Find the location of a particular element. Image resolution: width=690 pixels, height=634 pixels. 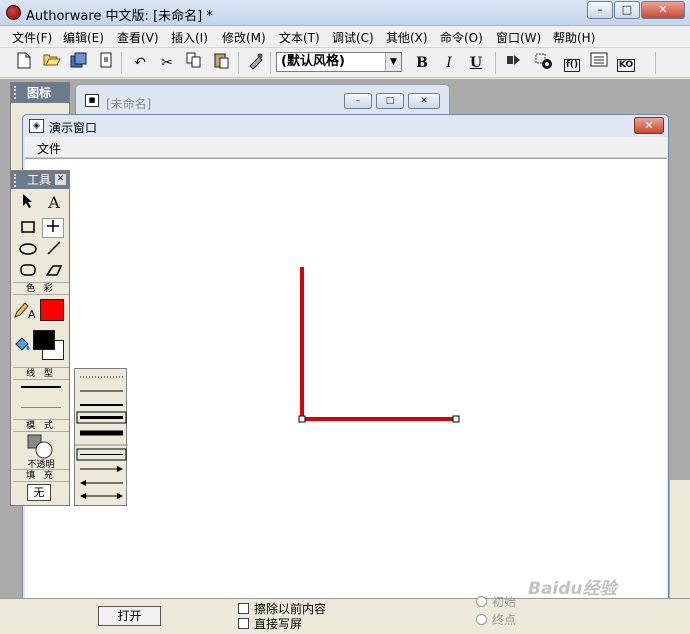

properties-panel-edge is located at coordinates (680, 539).